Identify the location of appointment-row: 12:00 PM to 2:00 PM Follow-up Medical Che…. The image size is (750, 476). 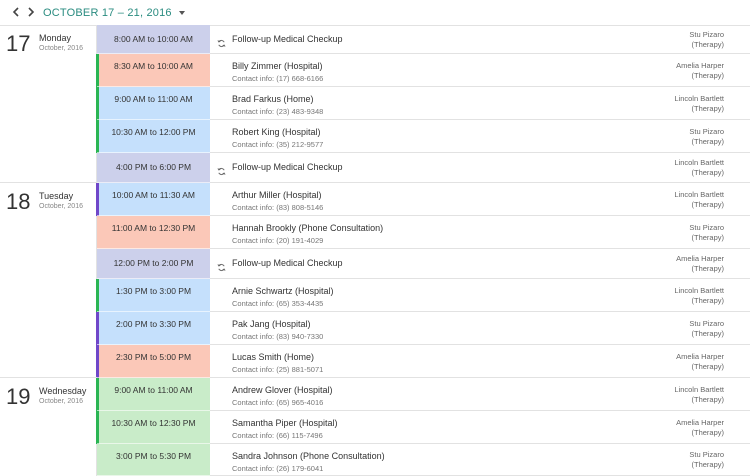
(423, 264).